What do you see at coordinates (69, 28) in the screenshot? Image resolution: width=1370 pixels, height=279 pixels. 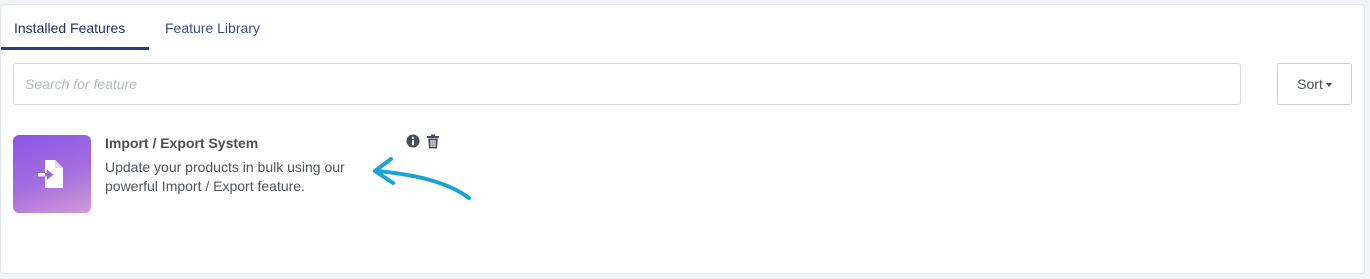 I see `tab-installed-features: Installed Features` at bounding box center [69, 28].